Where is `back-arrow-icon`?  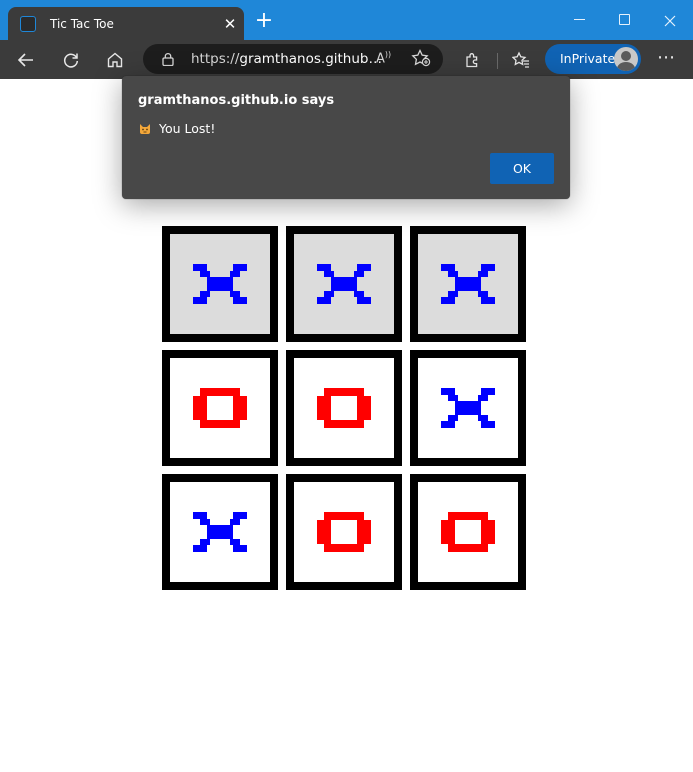
back-arrow-icon is located at coordinates (25, 60).